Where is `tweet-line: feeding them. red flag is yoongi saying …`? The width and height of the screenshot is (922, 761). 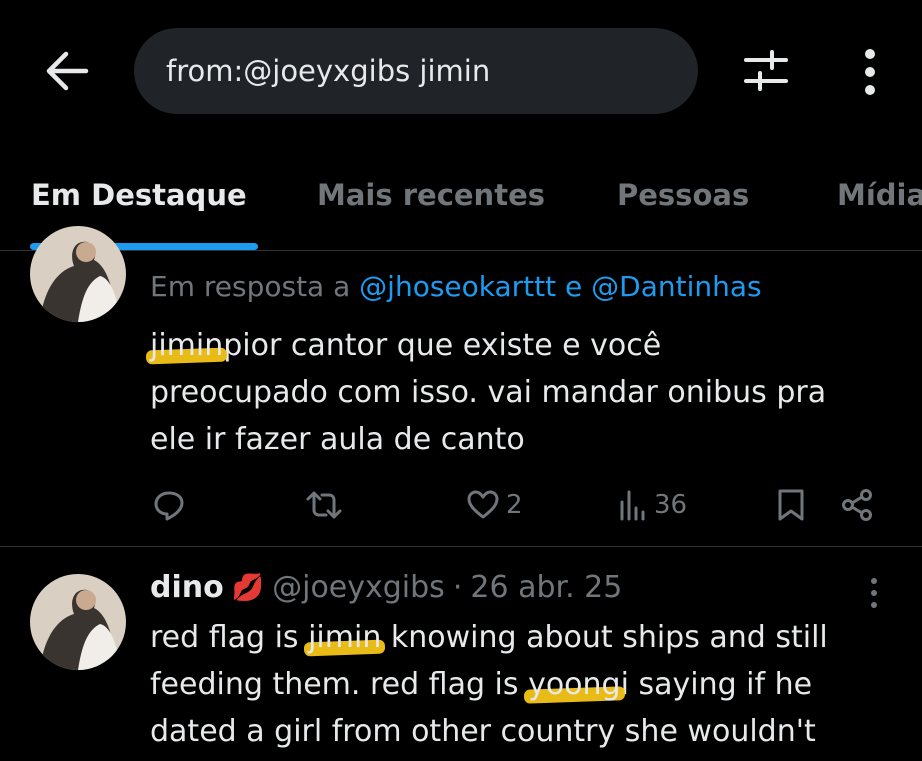
tweet-line: feeding them. red flag is yoongi saying … is located at coordinates (489, 684).